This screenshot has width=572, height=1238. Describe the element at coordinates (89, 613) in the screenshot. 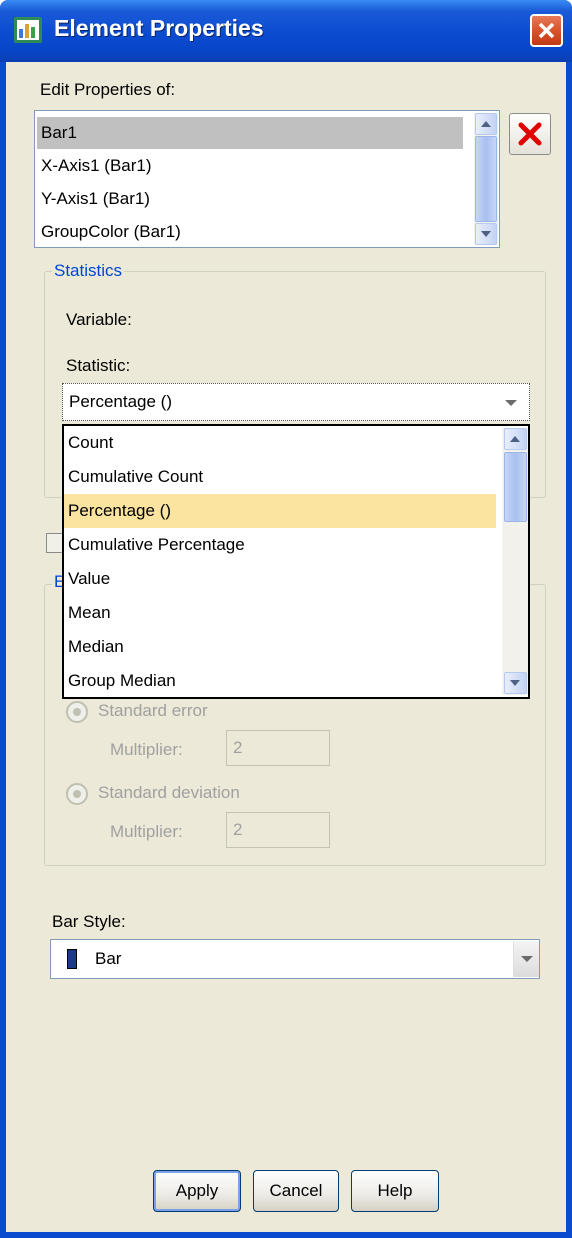

I see `statistic-option: Mean` at that location.